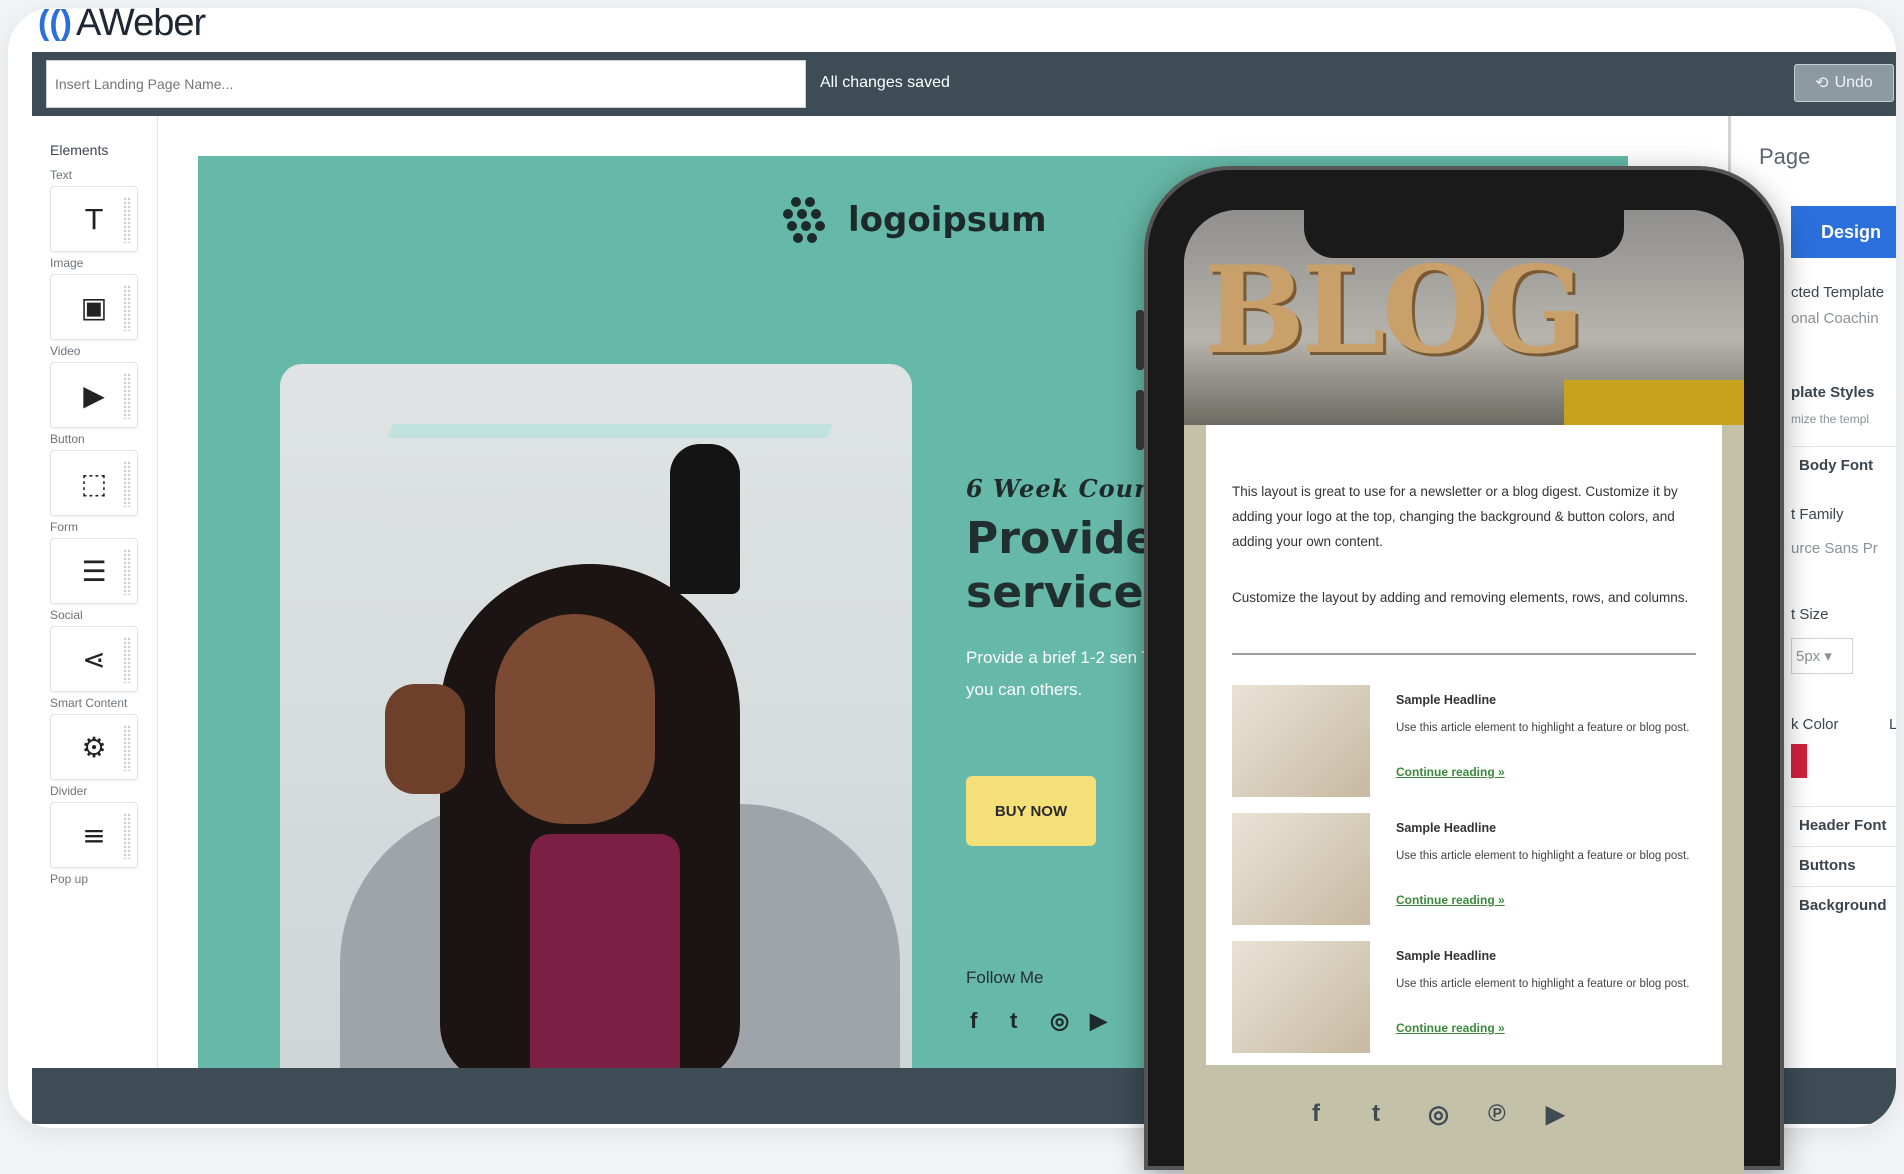 The width and height of the screenshot is (1904, 1174). What do you see at coordinates (1843, 466) in the screenshot?
I see `body-font-section: Body Font` at bounding box center [1843, 466].